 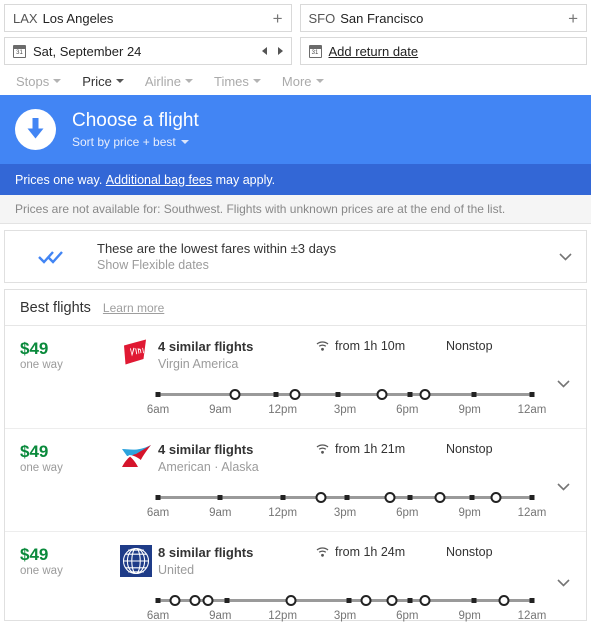 I want to click on filter-price: Price, so click(x=103, y=81).